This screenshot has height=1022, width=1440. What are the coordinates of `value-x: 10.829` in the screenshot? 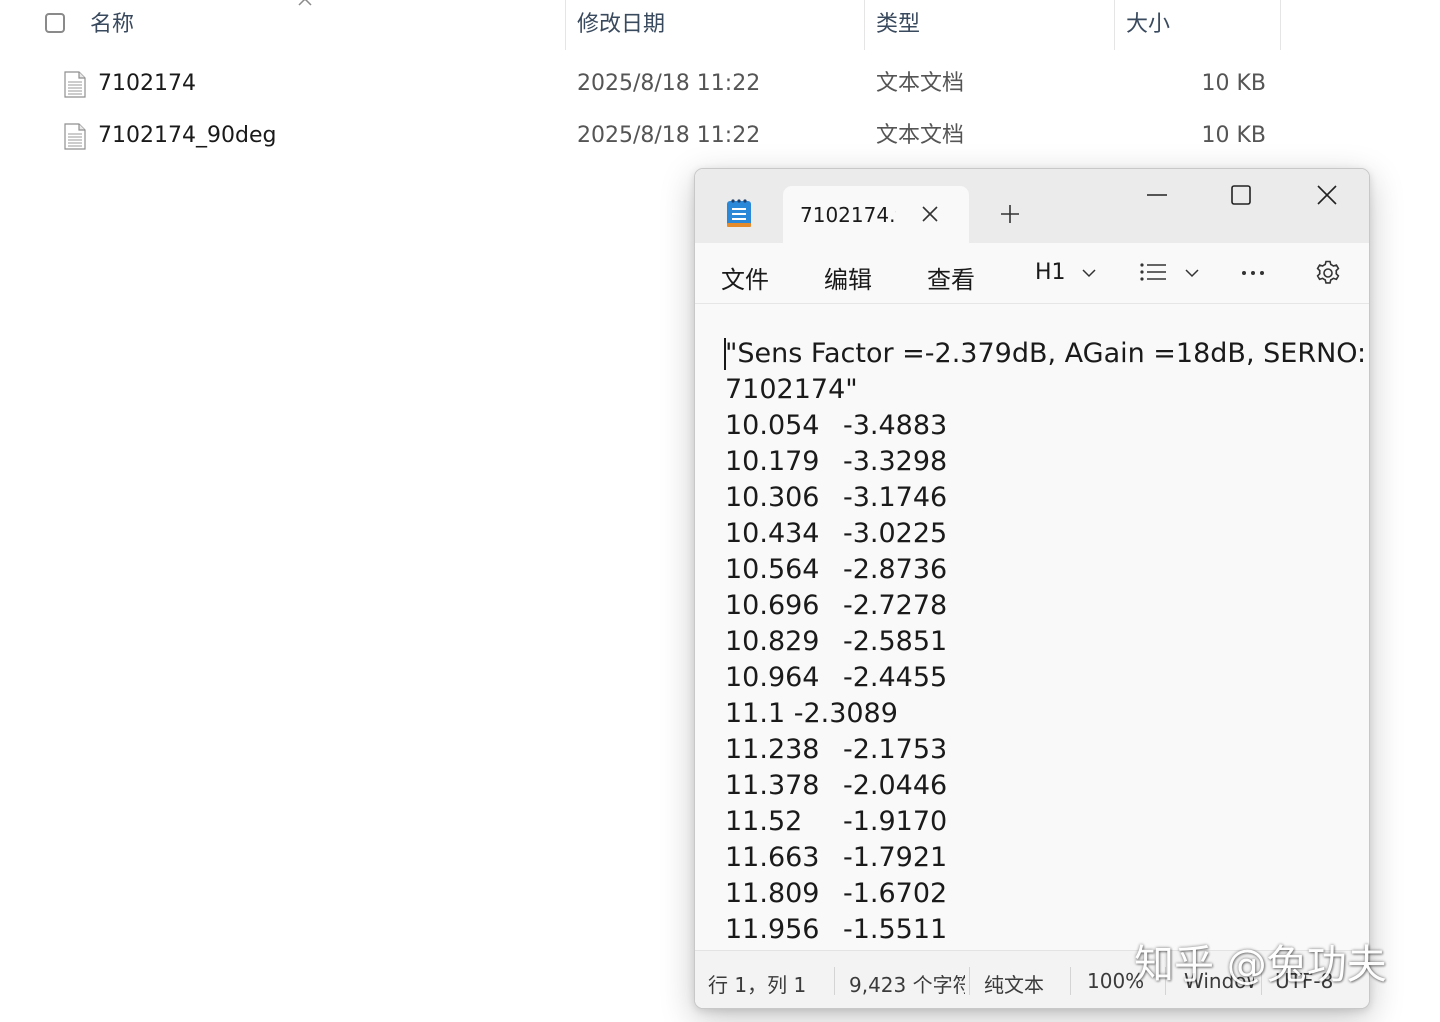 It's located at (772, 641).